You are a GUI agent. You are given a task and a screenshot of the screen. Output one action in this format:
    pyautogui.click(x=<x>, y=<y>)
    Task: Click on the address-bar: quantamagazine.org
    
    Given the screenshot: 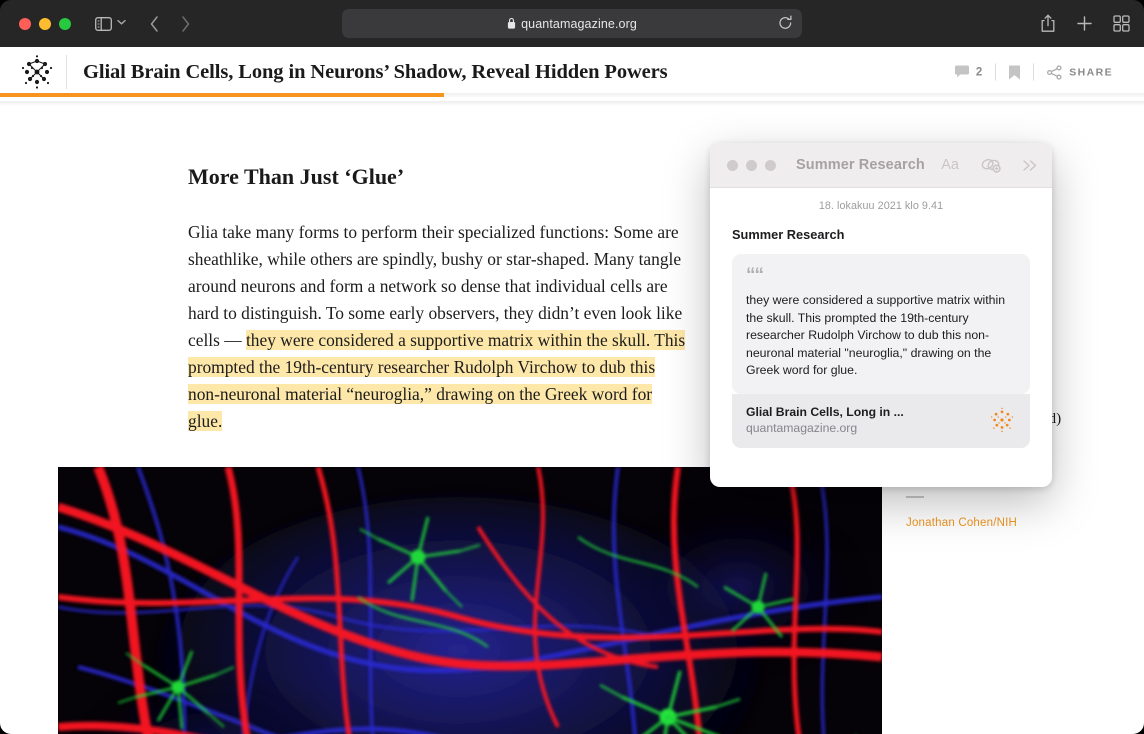 What is the action you would take?
    pyautogui.click(x=572, y=23)
    